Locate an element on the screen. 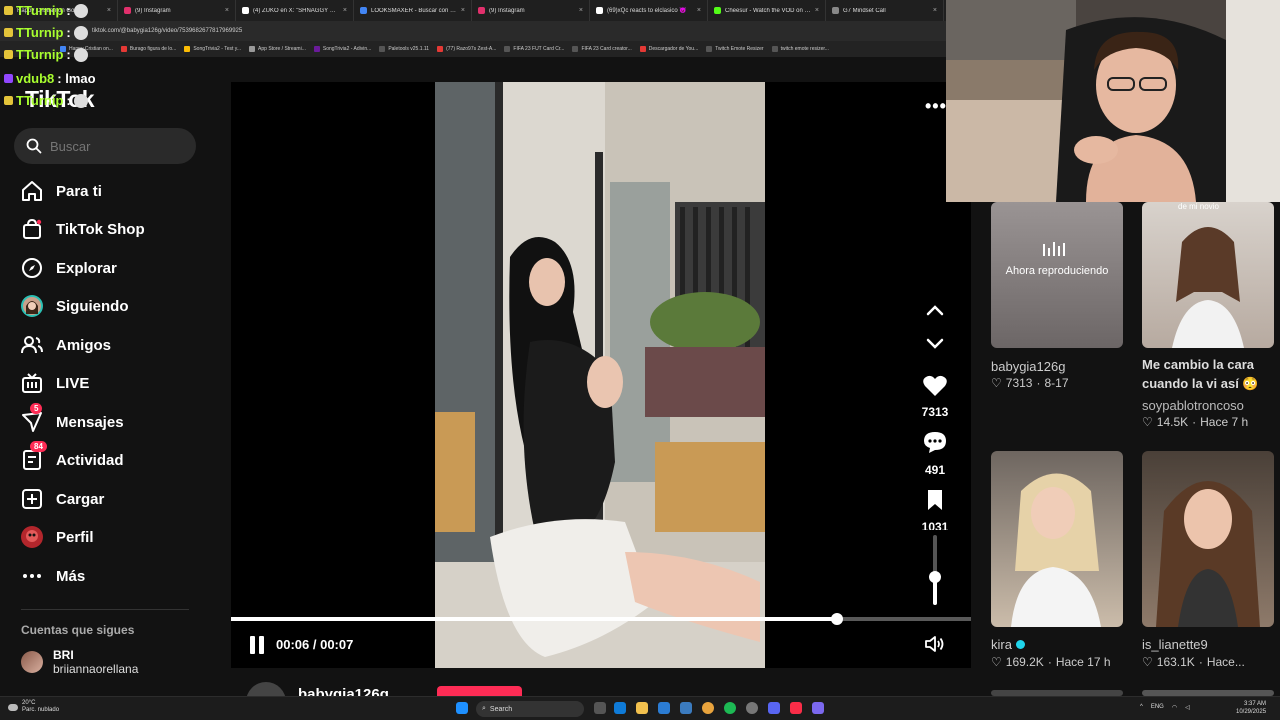 The height and width of the screenshot is (720, 1280). teams-icon is located at coordinates (818, 708).